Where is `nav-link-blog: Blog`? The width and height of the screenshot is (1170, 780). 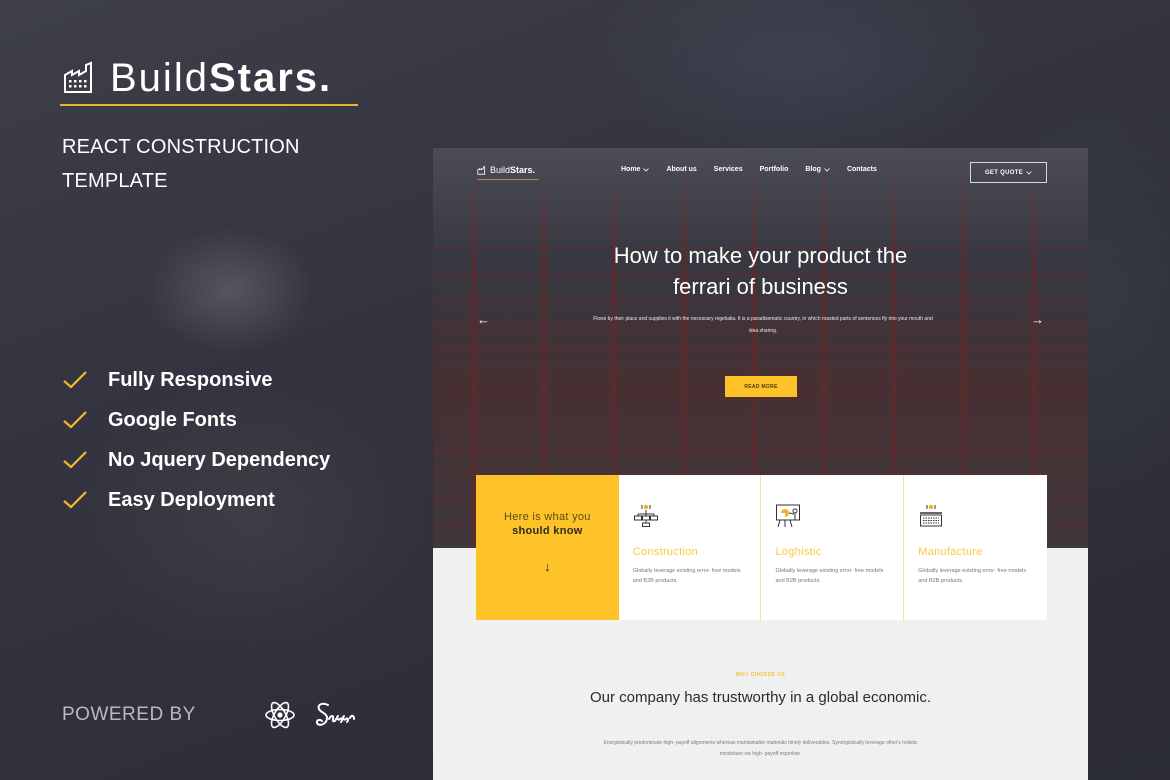
nav-link-blog: Blog is located at coordinates (817, 169).